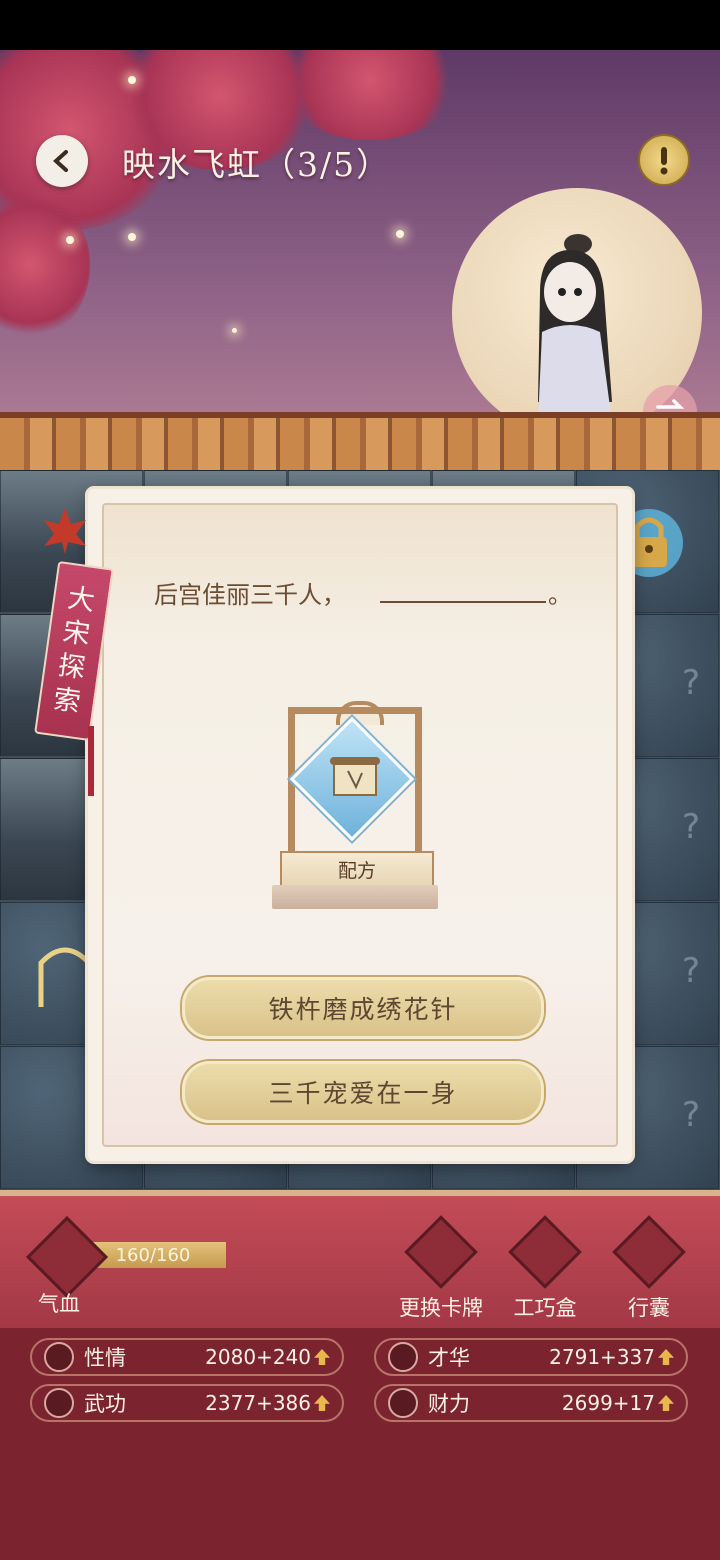  I want to click on event-tag: 大 宋 探 索, so click(75, 652).